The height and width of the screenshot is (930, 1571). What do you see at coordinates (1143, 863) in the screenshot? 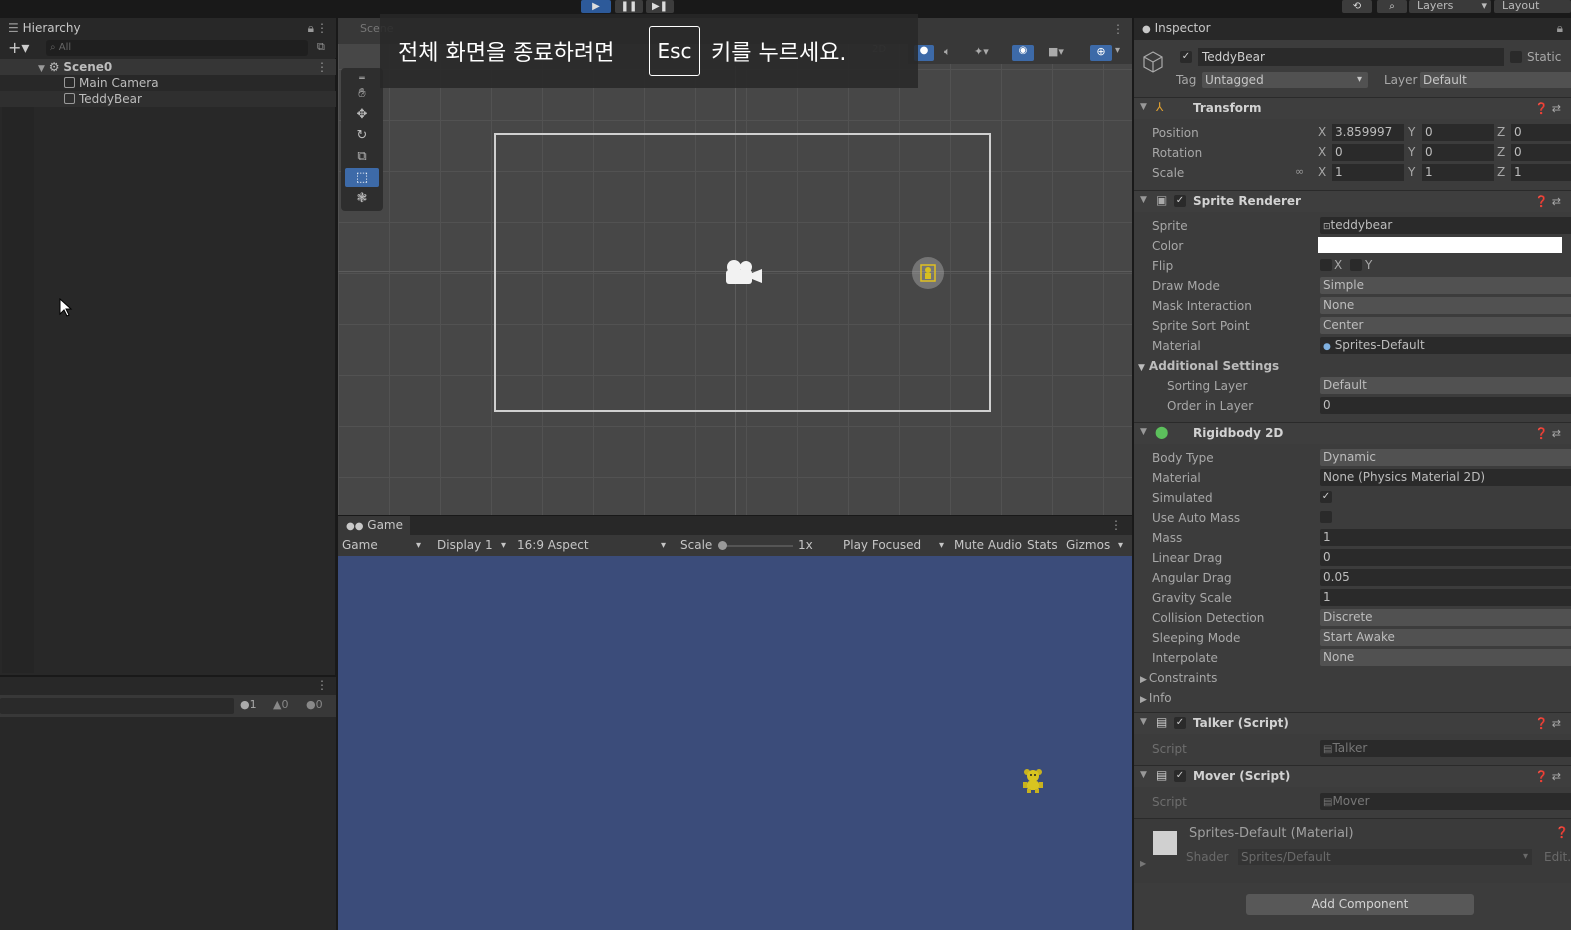
I see `foldout-arrow-icon: ▶` at bounding box center [1143, 863].